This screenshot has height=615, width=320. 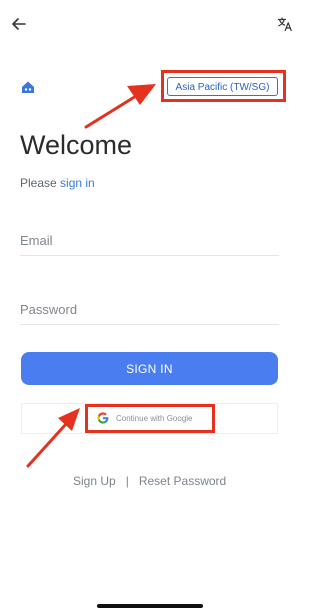 What do you see at coordinates (150, 606) in the screenshot?
I see `home-indicator` at bounding box center [150, 606].